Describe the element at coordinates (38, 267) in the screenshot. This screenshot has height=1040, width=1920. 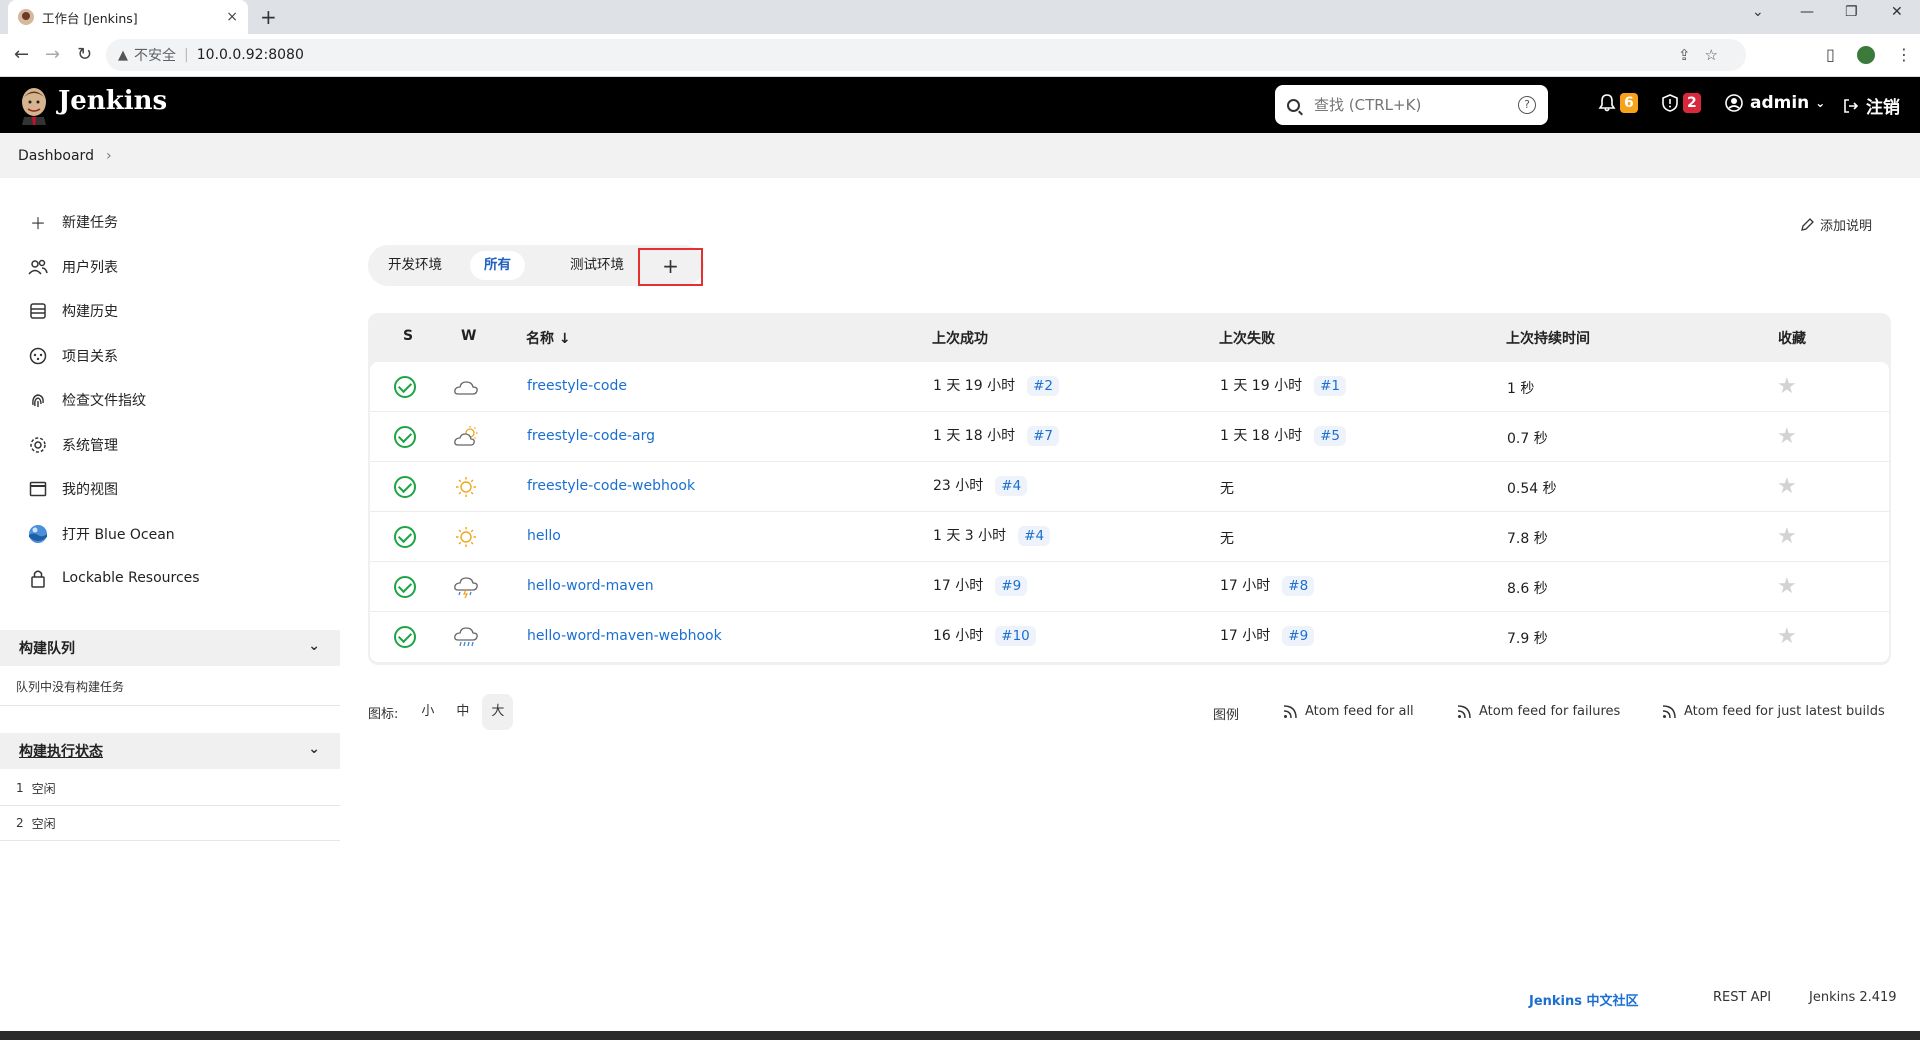
I see `people-icon` at that location.